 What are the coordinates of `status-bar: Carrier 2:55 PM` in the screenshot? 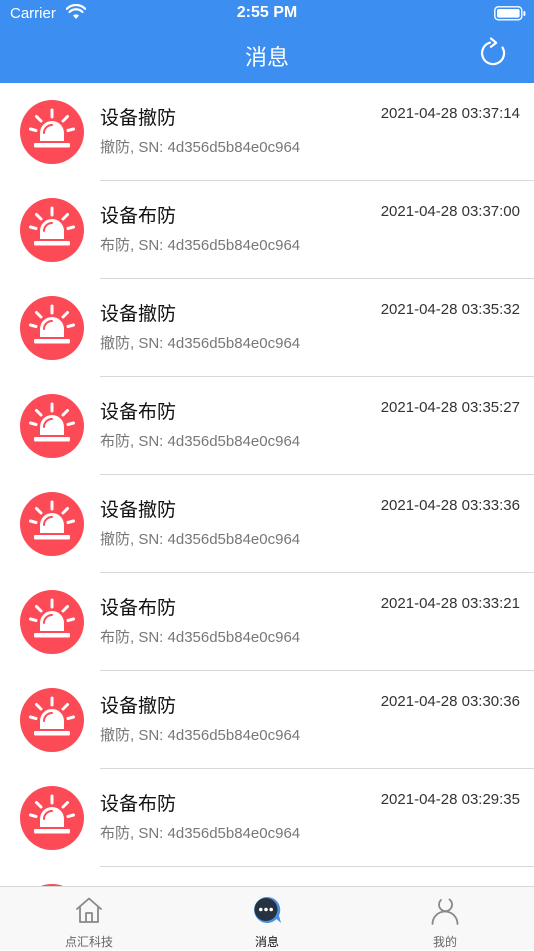 It's located at (267, 14).